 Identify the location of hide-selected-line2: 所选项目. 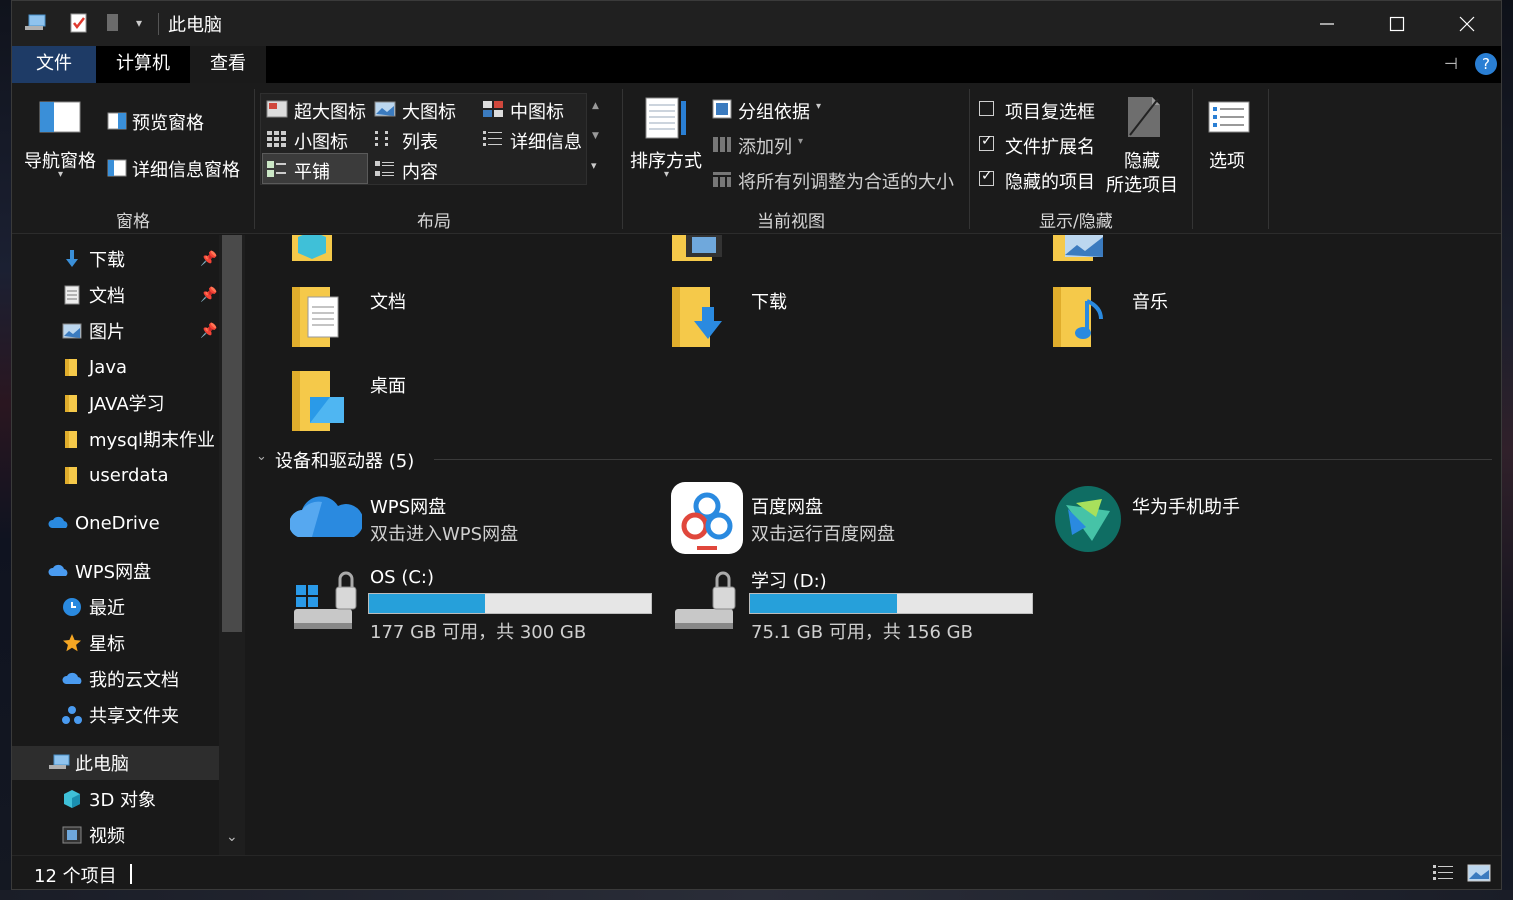
(1142, 184).